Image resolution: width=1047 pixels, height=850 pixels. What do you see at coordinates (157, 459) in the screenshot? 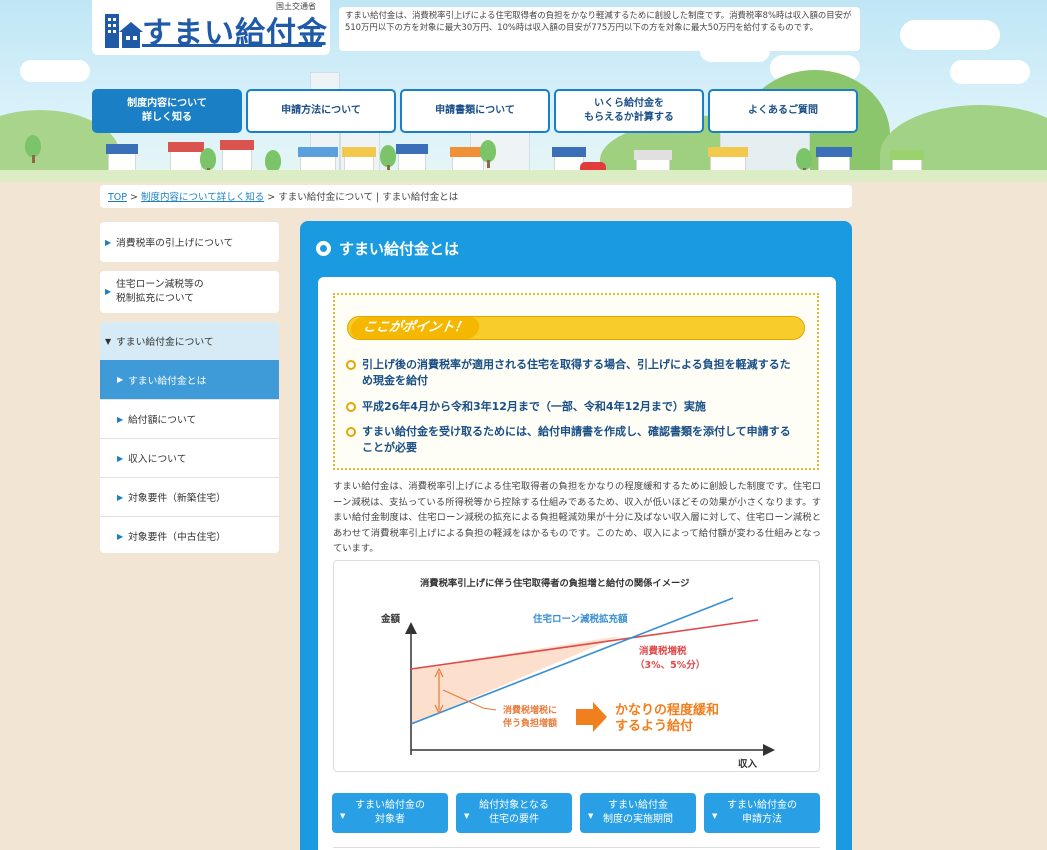
I see `sidebar-sub-label: 収入について` at bounding box center [157, 459].